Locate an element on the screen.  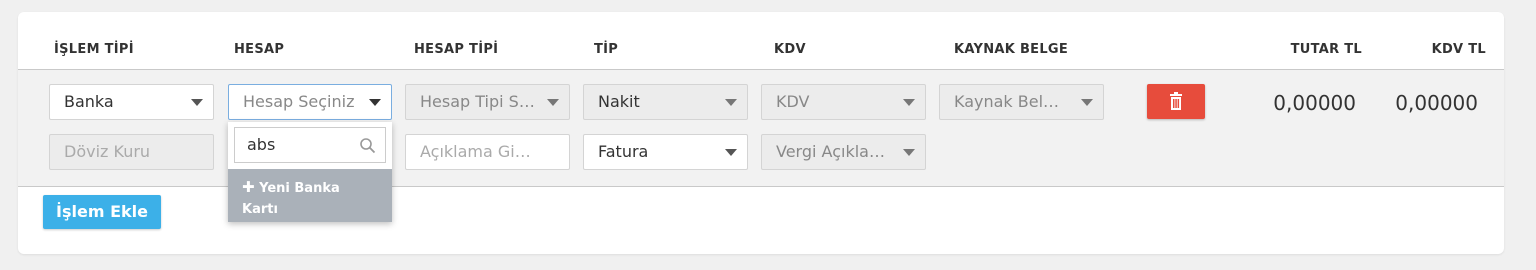
header-kaynak-belge: KAYNAK BELGE is located at coordinates (1011, 49).